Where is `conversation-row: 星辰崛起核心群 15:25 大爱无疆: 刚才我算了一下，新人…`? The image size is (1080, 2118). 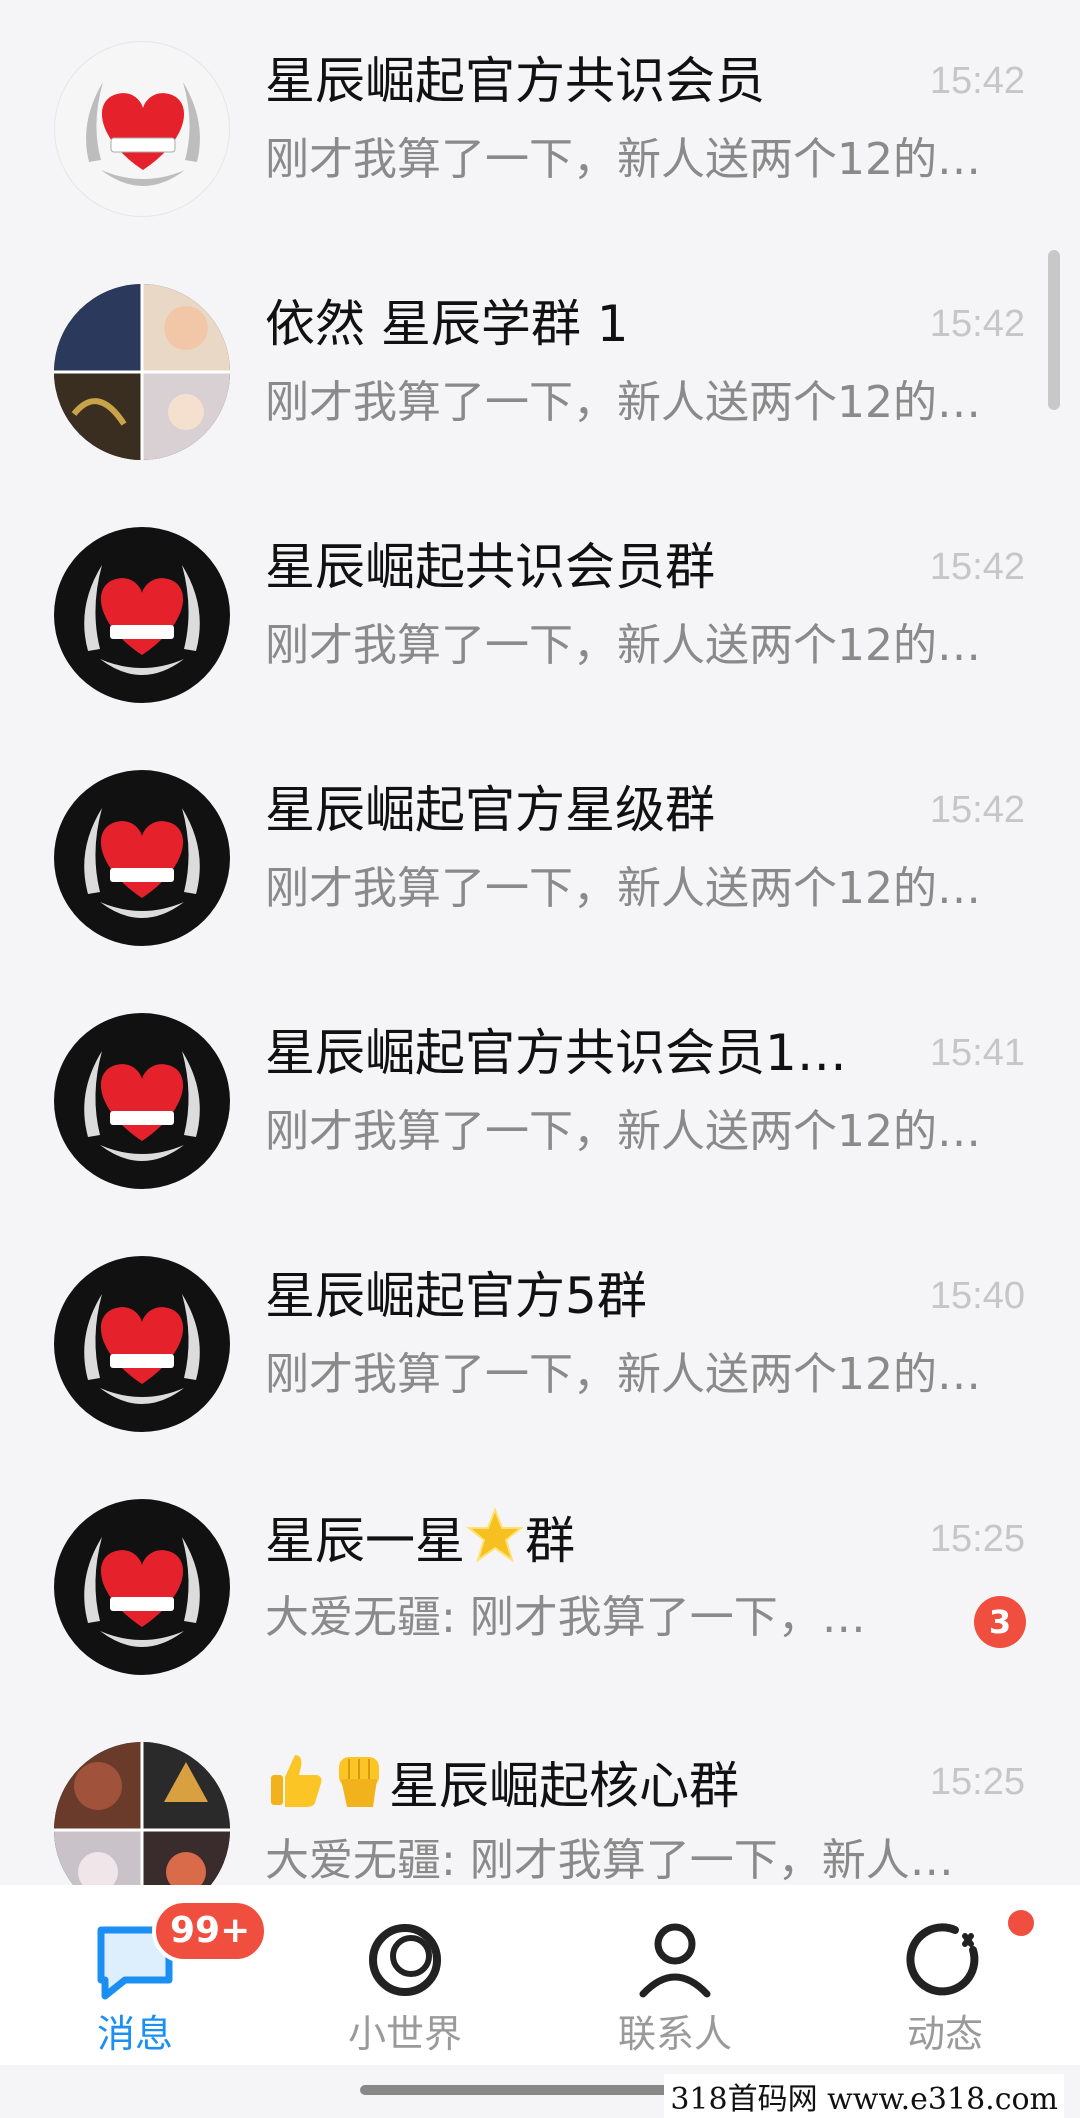
conversation-row: 星辰崛起核心群 15:25 大爱无疆: 刚才我算了一下，新人… is located at coordinates (540, 1793).